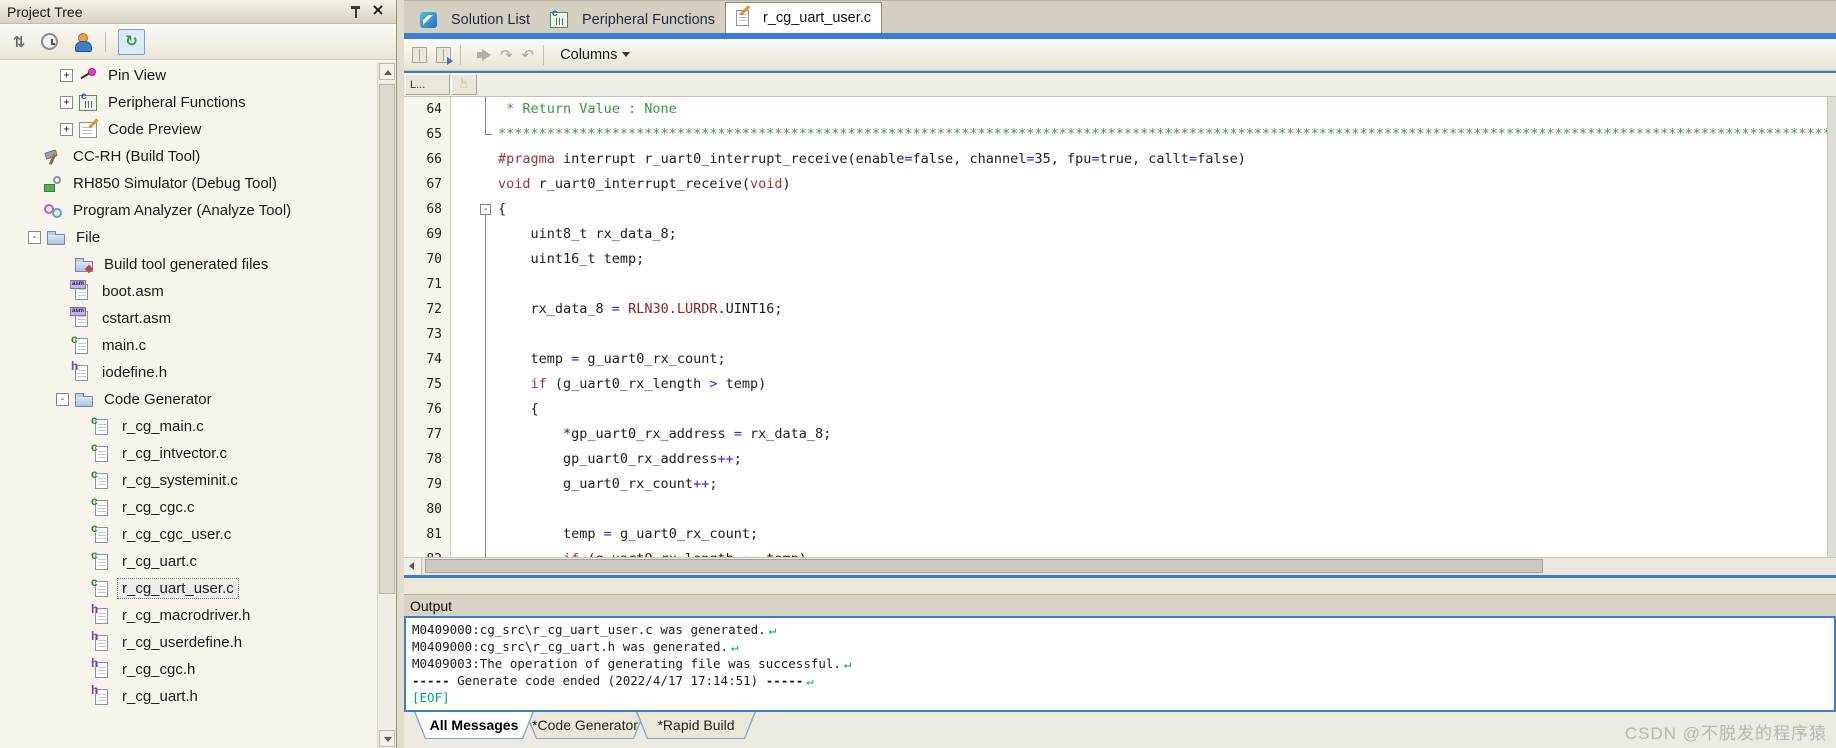 The height and width of the screenshot is (748, 1836). What do you see at coordinates (131, 41) in the screenshot?
I see `refresh-icon` at bounding box center [131, 41].